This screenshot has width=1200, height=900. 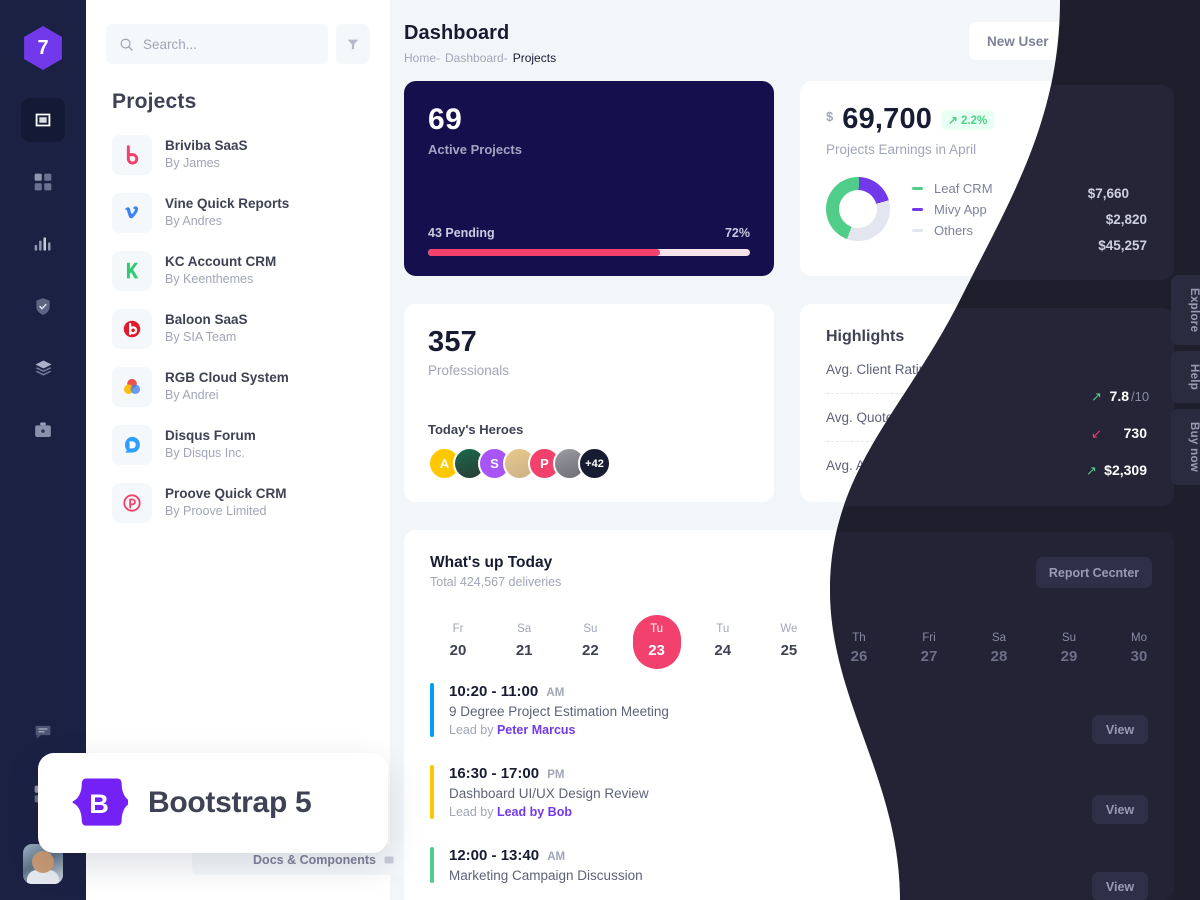 What do you see at coordinates (524, 642) in the screenshot?
I see `day-cell: Sa 21` at bounding box center [524, 642].